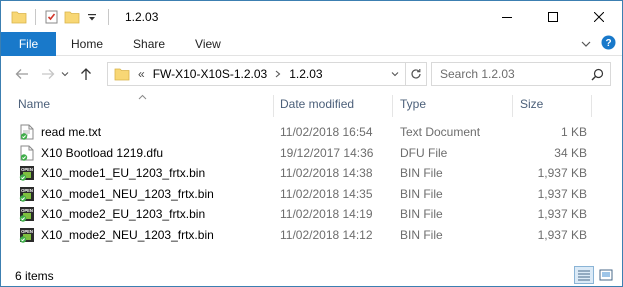 This screenshot has height=287, width=623. Describe the element at coordinates (28, 43) in the screenshot. I see `tab-file: File` at that location.